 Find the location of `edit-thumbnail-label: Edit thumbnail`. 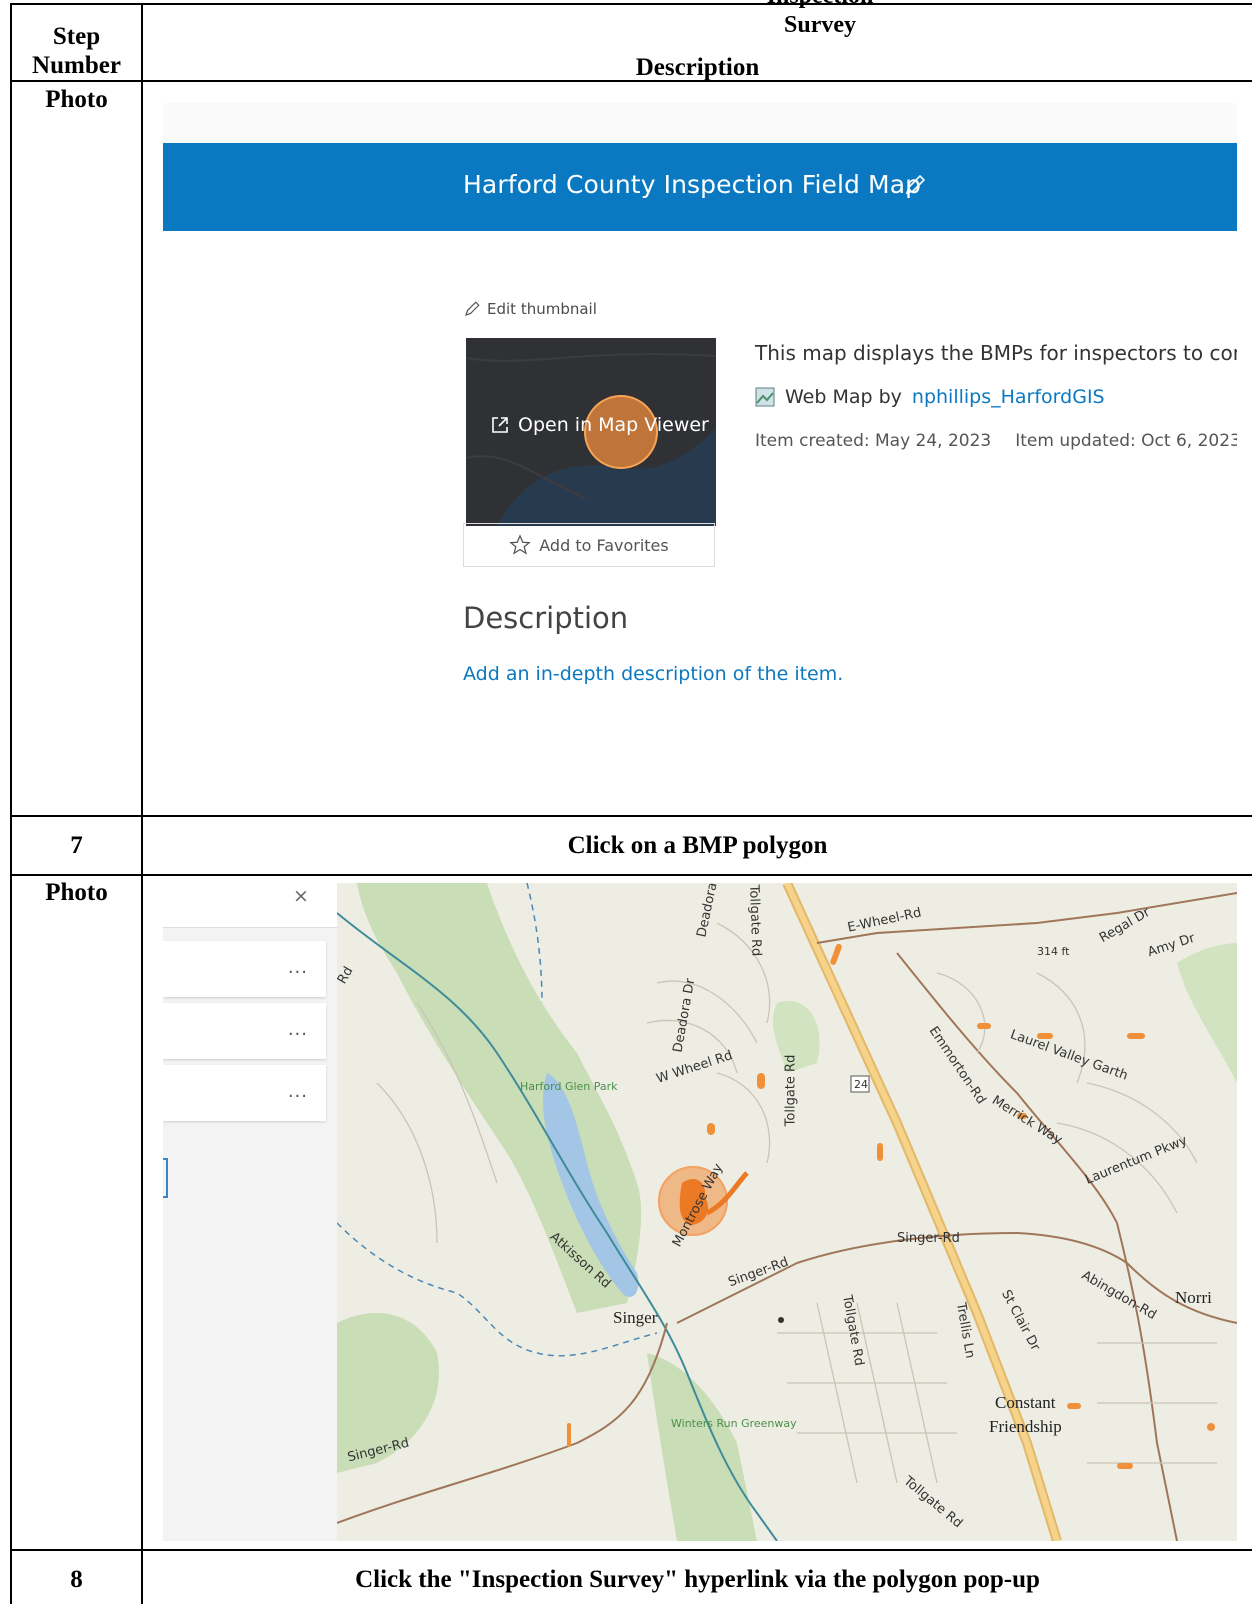

edit-thumbnail-label: Edit thumbnail is located at coordinates (542, 309).